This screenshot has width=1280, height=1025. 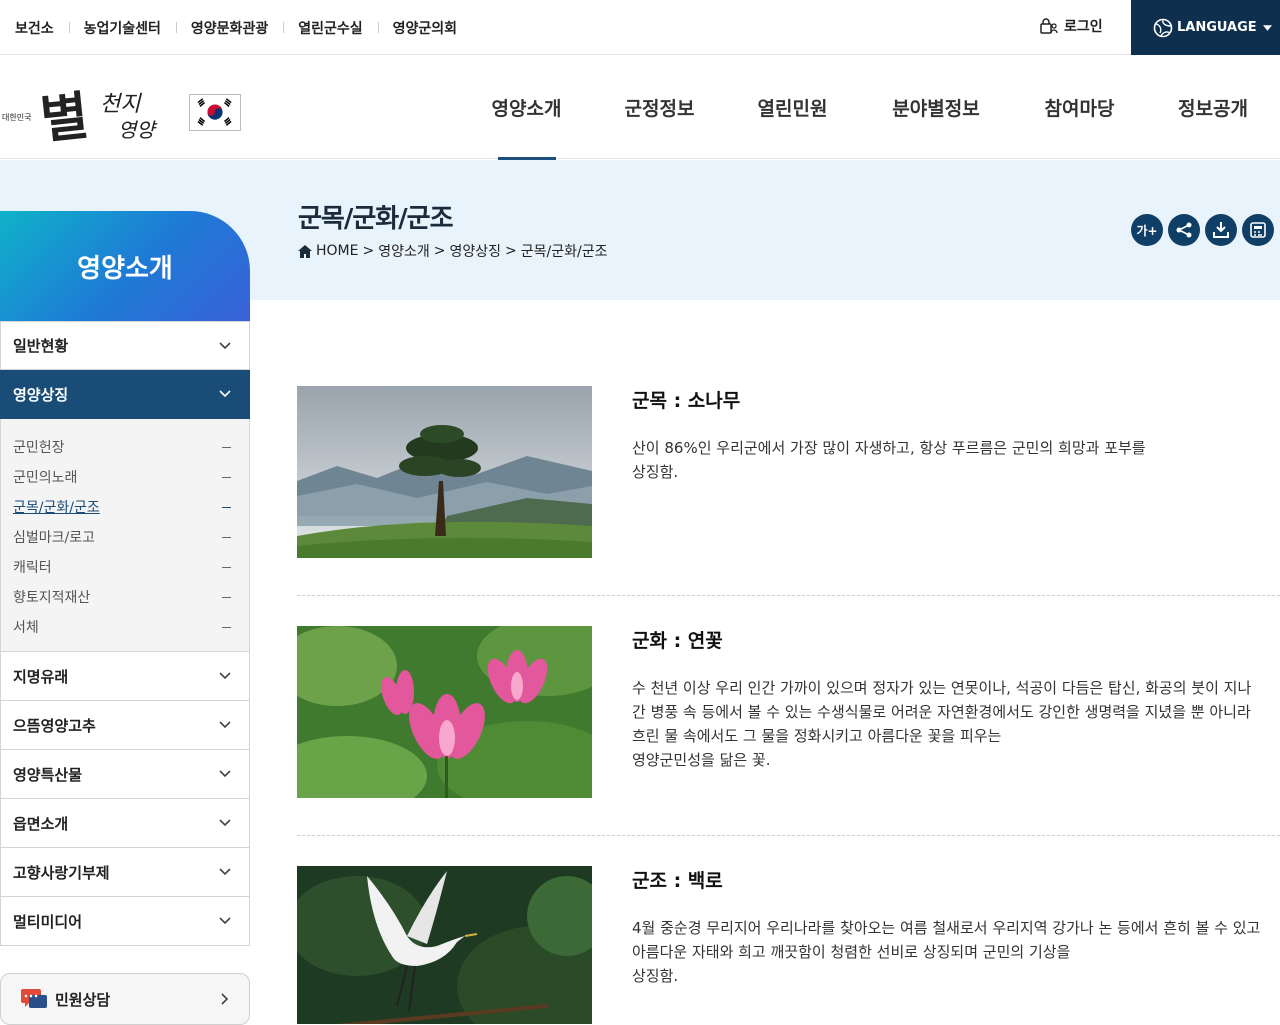 What do you see at coordinates (475, 251) in the screenshot?
I see `breadcrumb-level2: 영양상징` at bounding box center [475, 251].